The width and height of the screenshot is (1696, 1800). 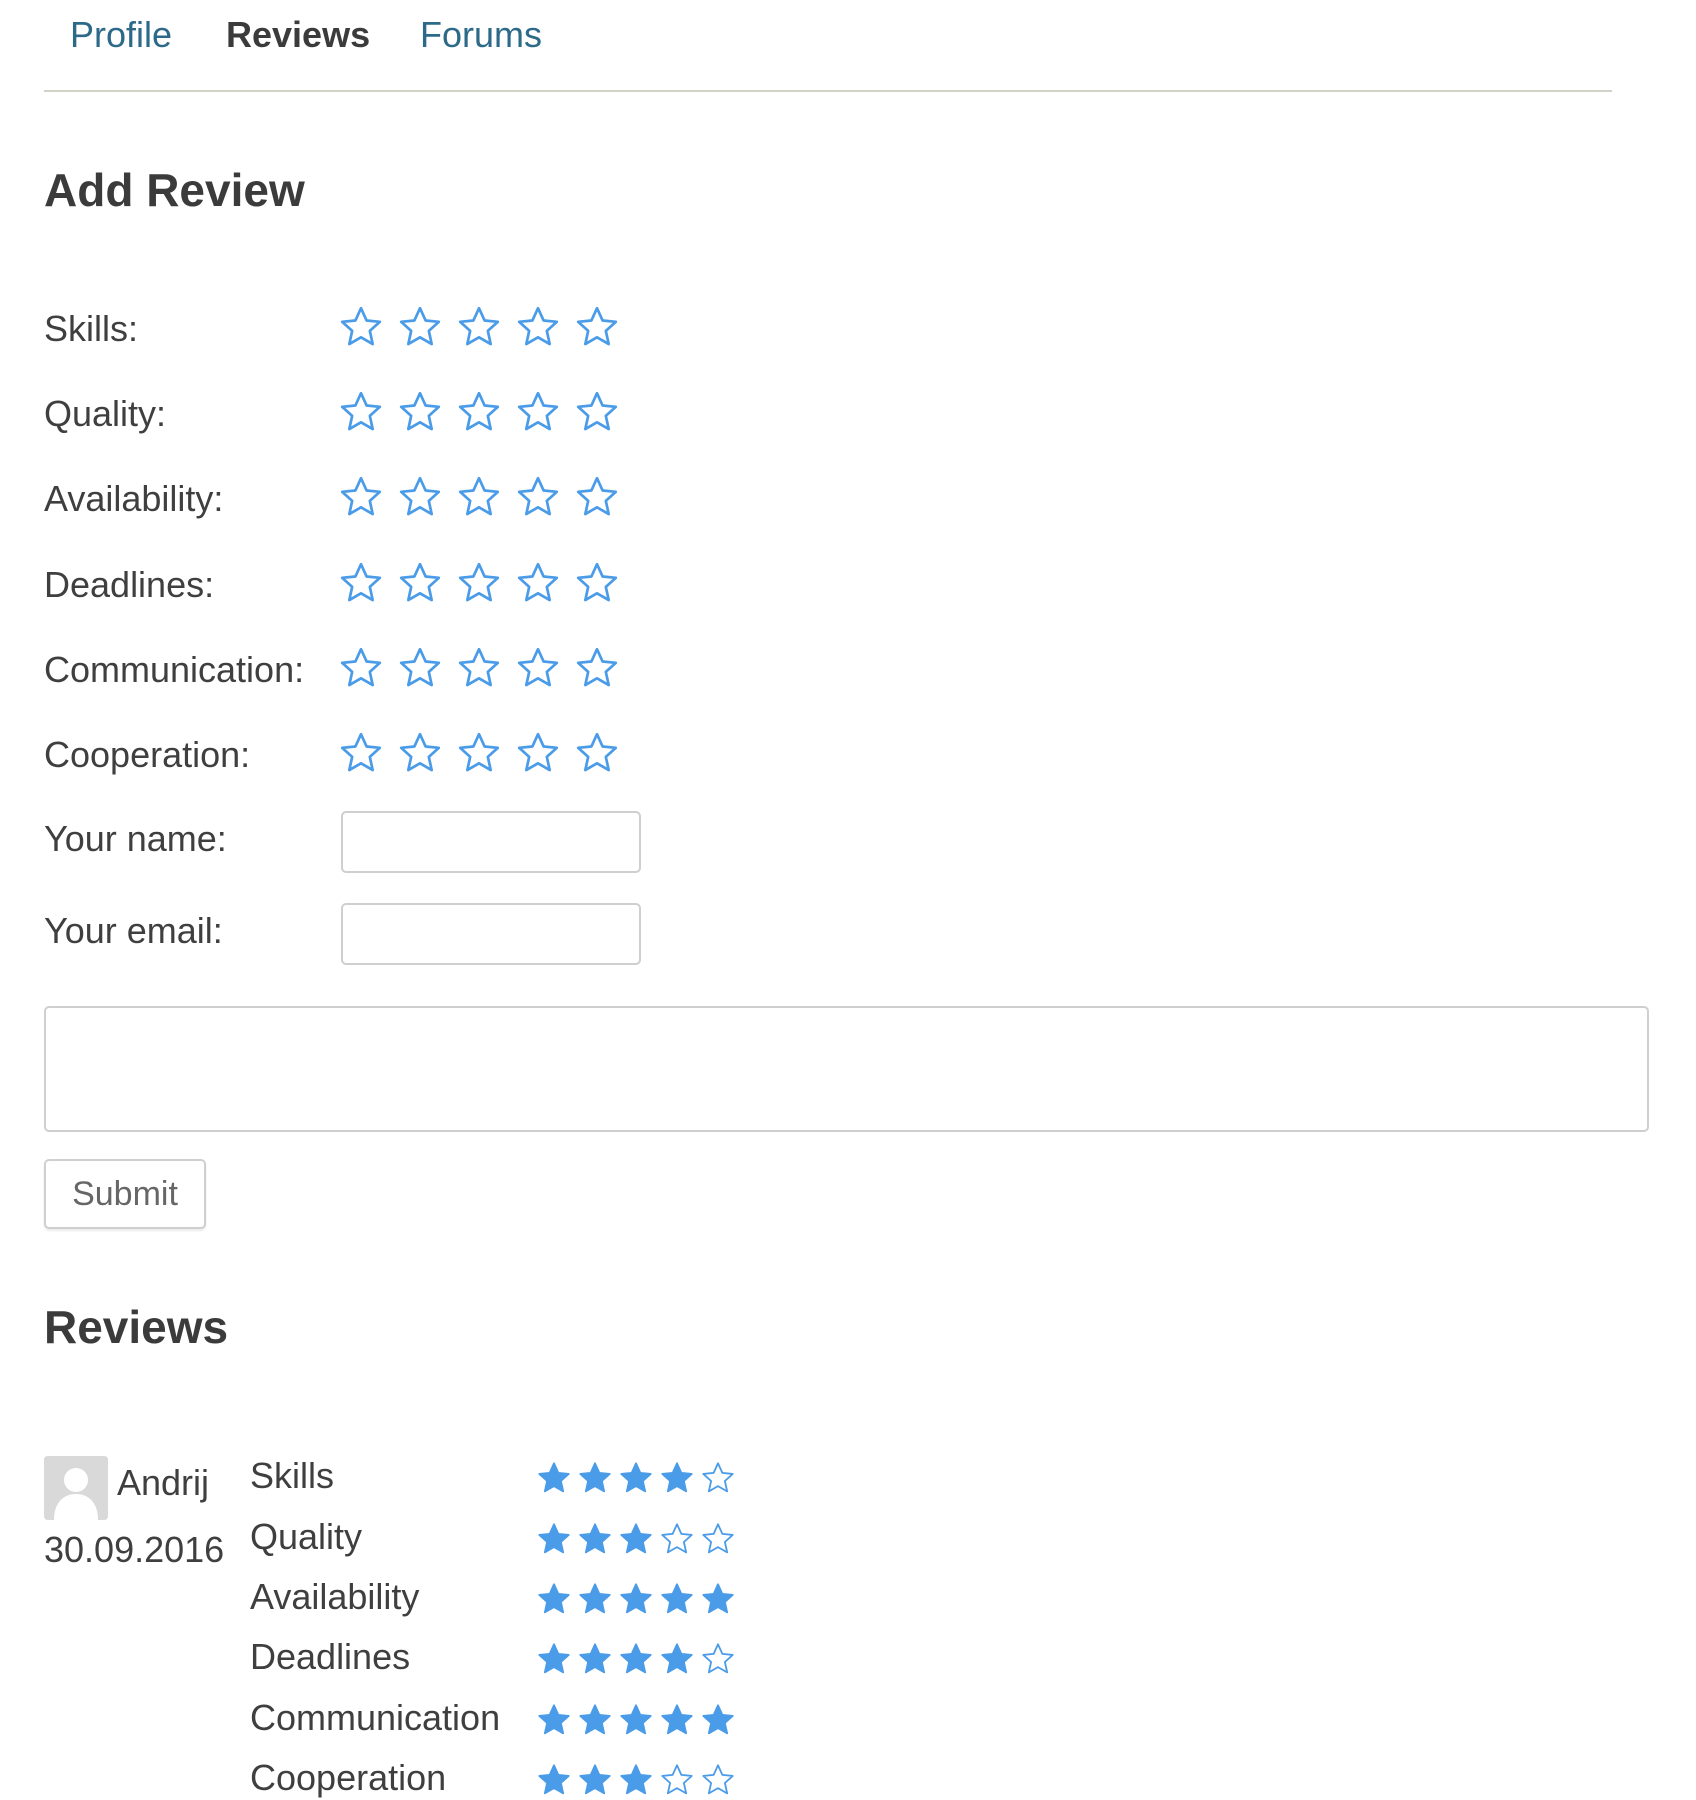 What do you see at coordinates (828, 46) in the screenshot?
I see `tab-bar: Profile Reviews Forums` at bounding box center [828, 46].